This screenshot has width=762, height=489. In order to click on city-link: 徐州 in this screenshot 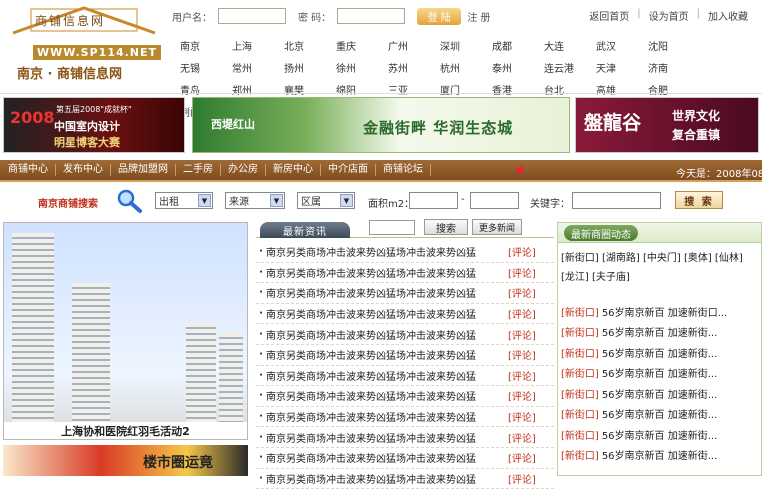, I will do `click(362, 67)`.